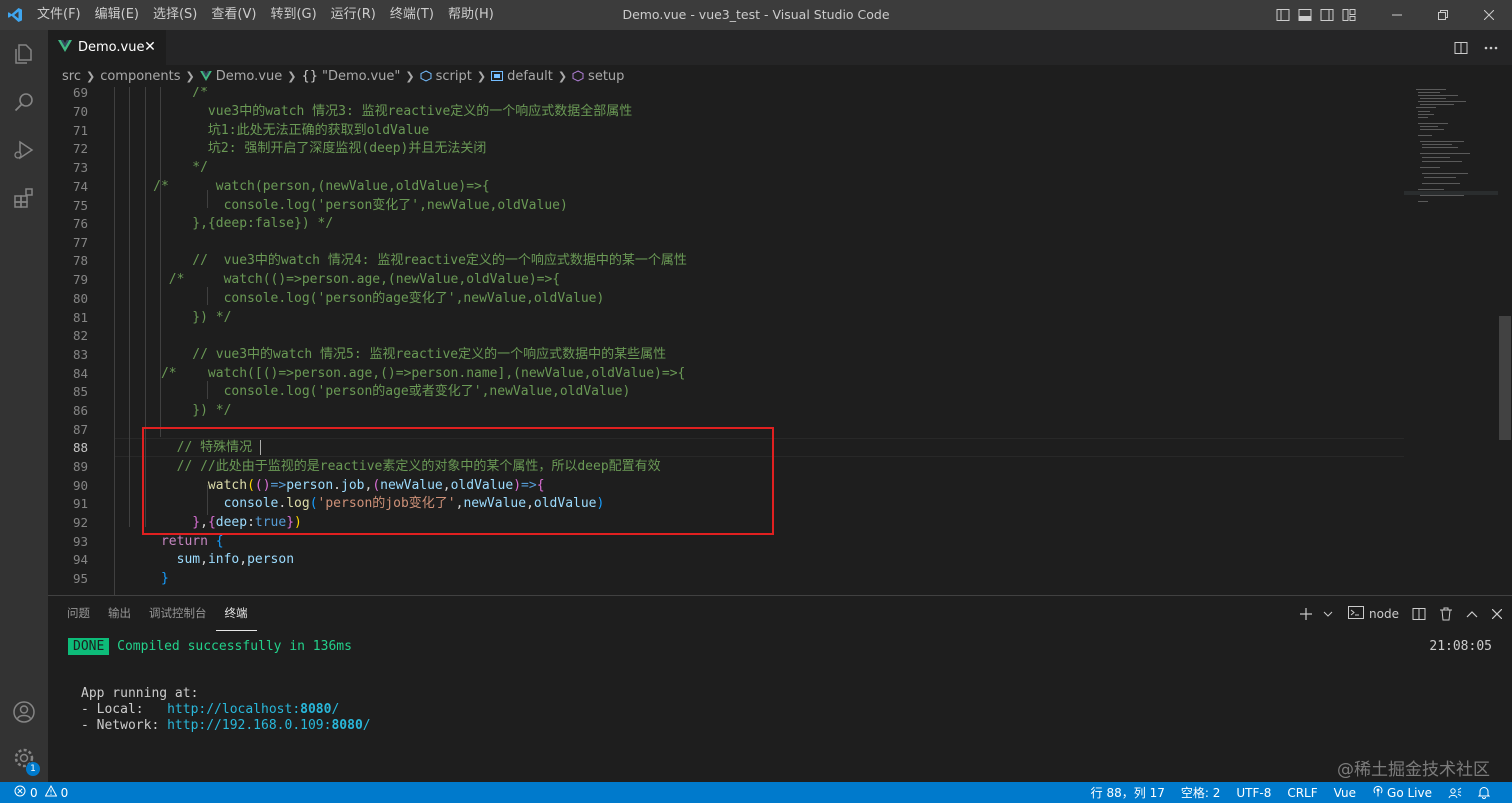 The width and height of the screenshot is (1512, 803). What do you see at coordinates (24, 150) in the screenshot?
I see `run-debug-icon` at bounding box center [24, 150].